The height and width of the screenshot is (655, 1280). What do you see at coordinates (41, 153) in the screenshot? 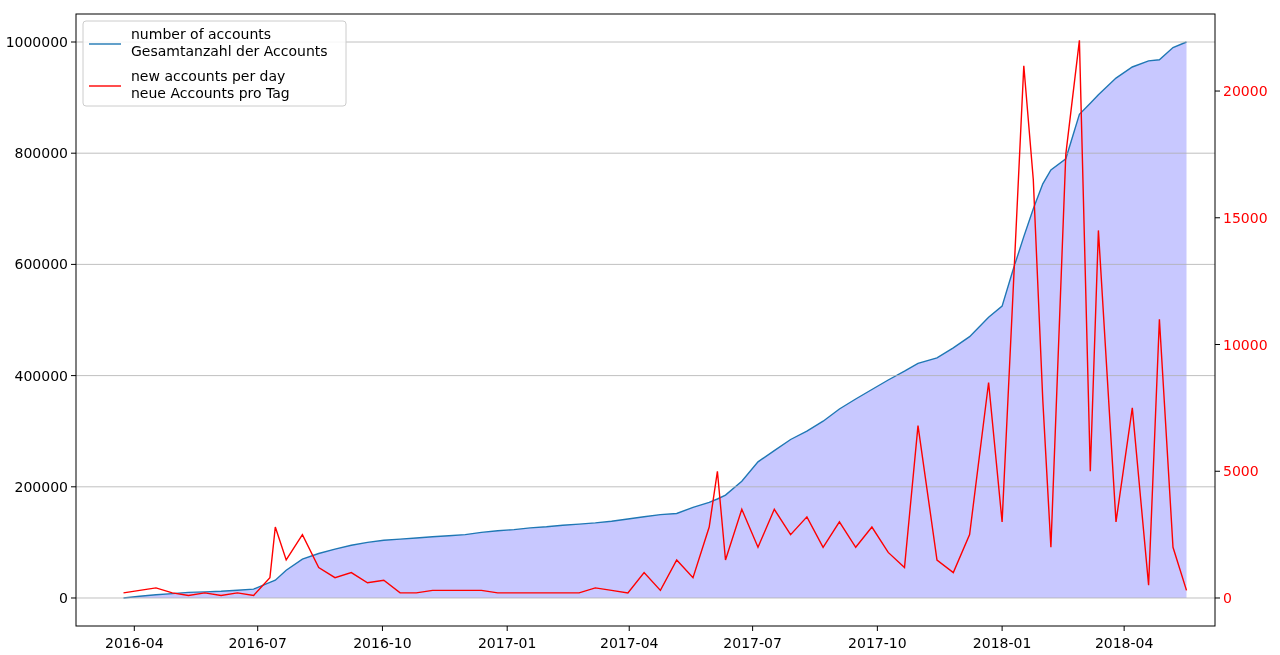
I see `y-tick-label: 800000` at bounding box center [41, 153].